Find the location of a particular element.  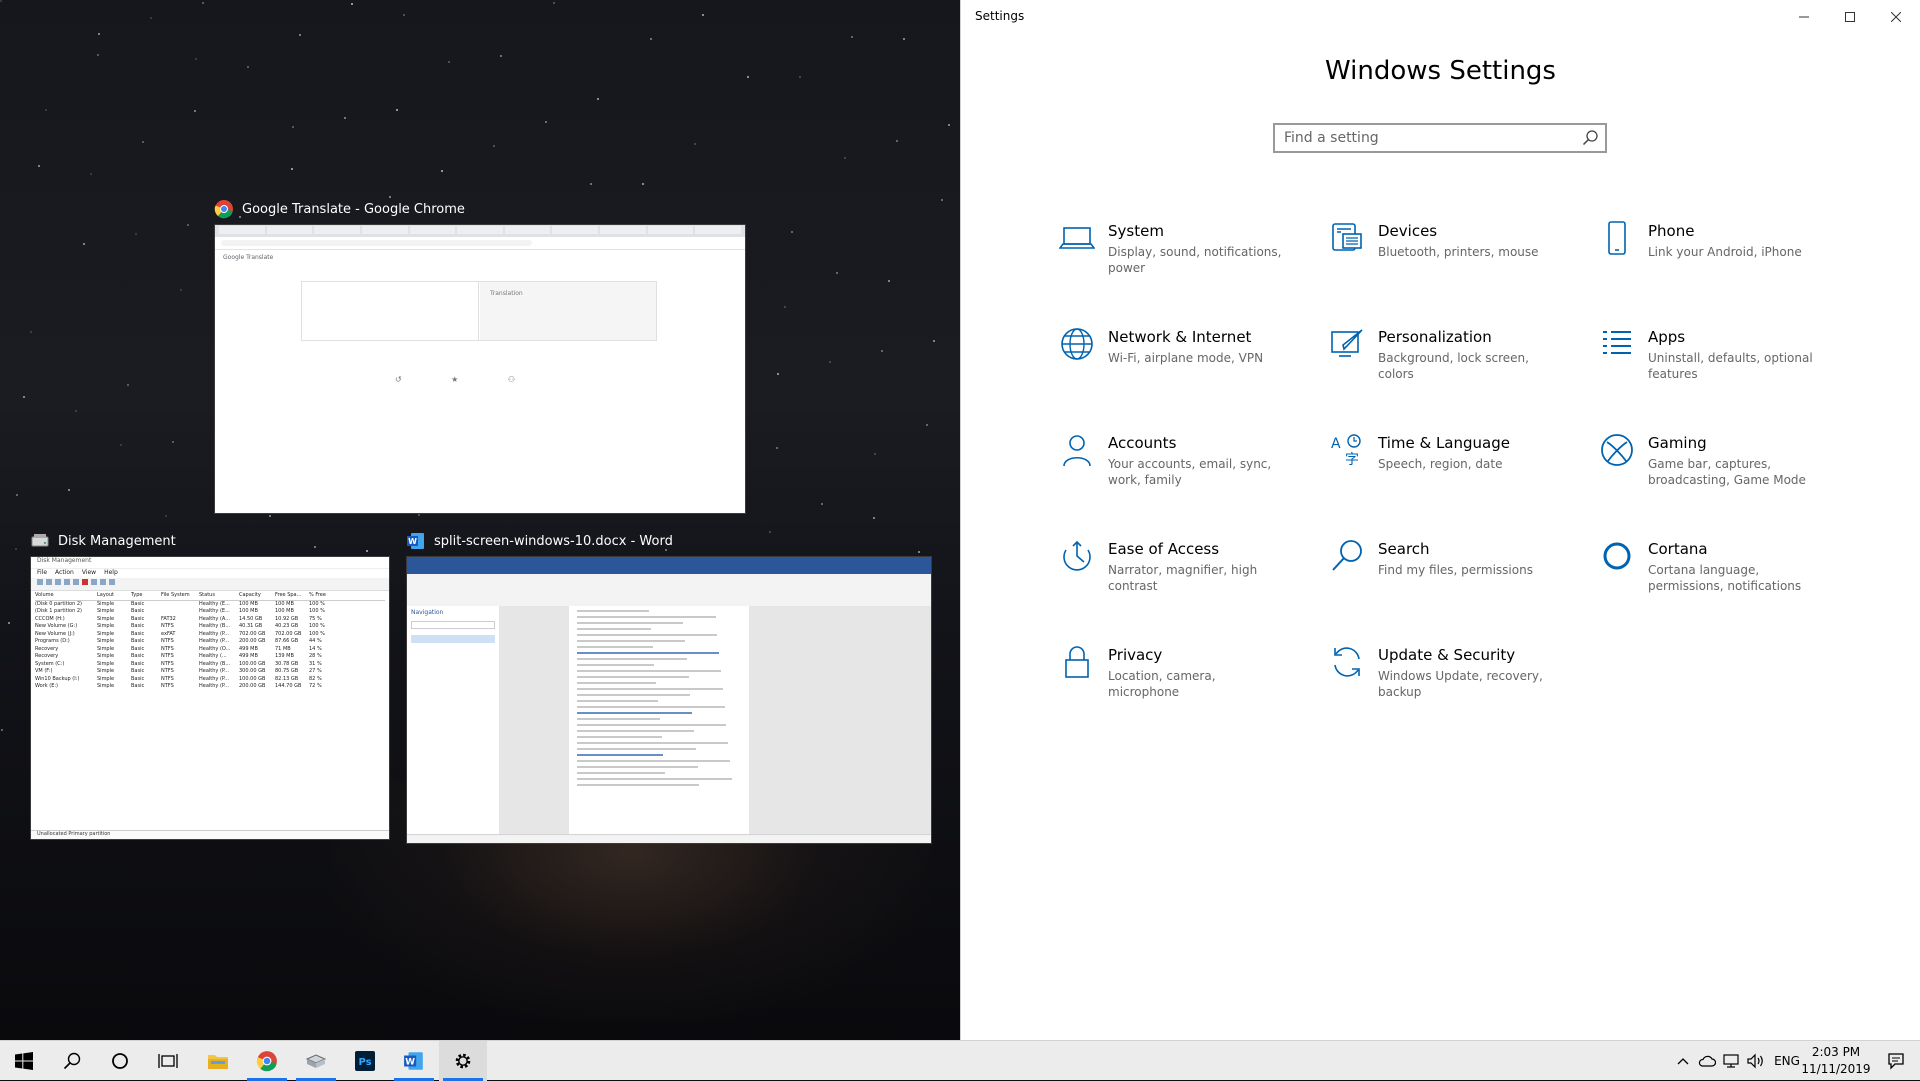

disk-legend: Unallocated Primary partition is located at coordinates (210, 834).